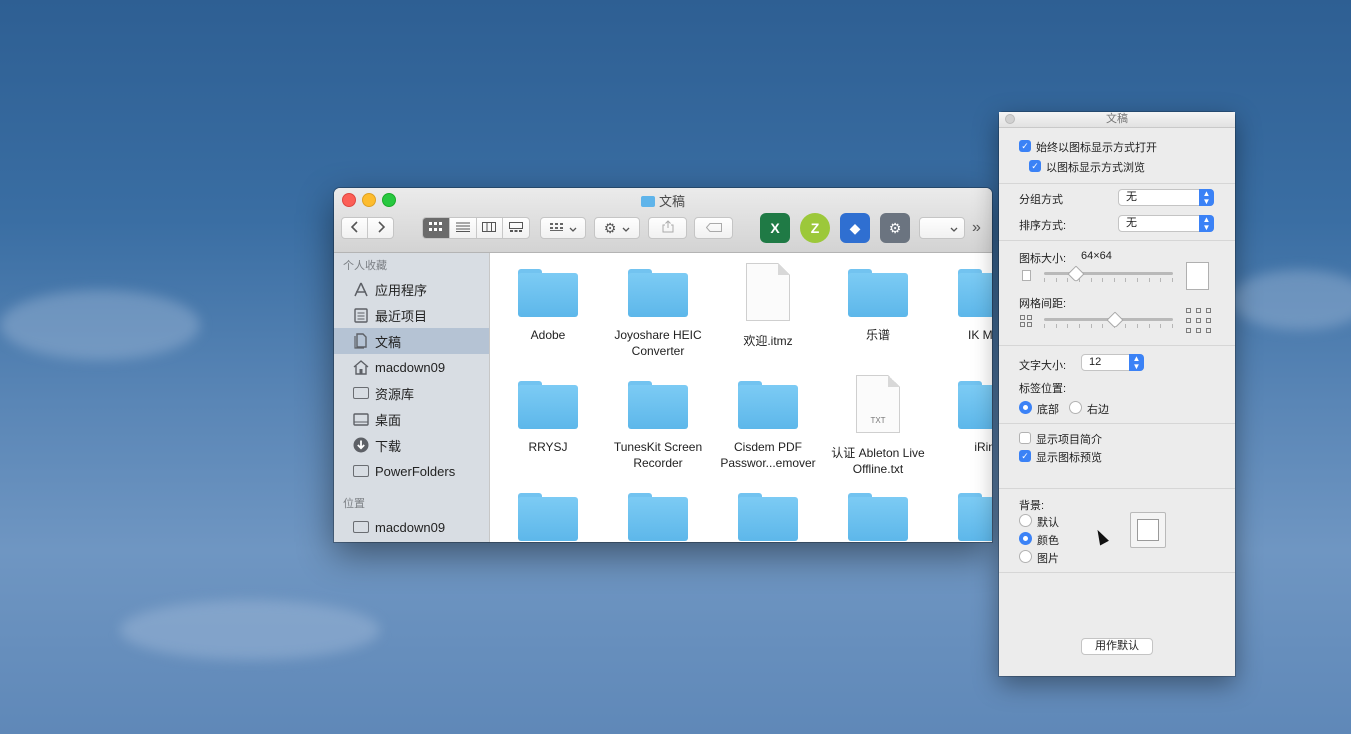 Image resolution: width=1351 pixels, height=734 pixels. What do you see at coordinates (1035, 166) in the screenshot?
I see `browse-icon-view-checkbox: ✓` at bounding box center [1035, 166].